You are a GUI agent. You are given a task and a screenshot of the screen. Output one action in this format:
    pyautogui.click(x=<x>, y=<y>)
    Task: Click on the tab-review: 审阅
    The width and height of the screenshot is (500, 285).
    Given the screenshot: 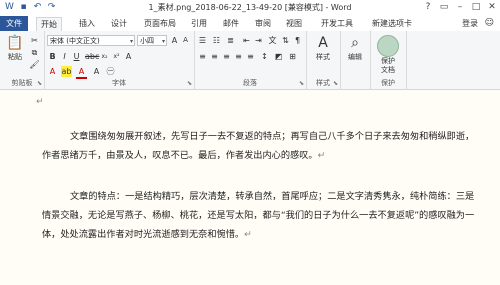 What is the action you would take?
    pyautogui.click(x=263, y=23)
    